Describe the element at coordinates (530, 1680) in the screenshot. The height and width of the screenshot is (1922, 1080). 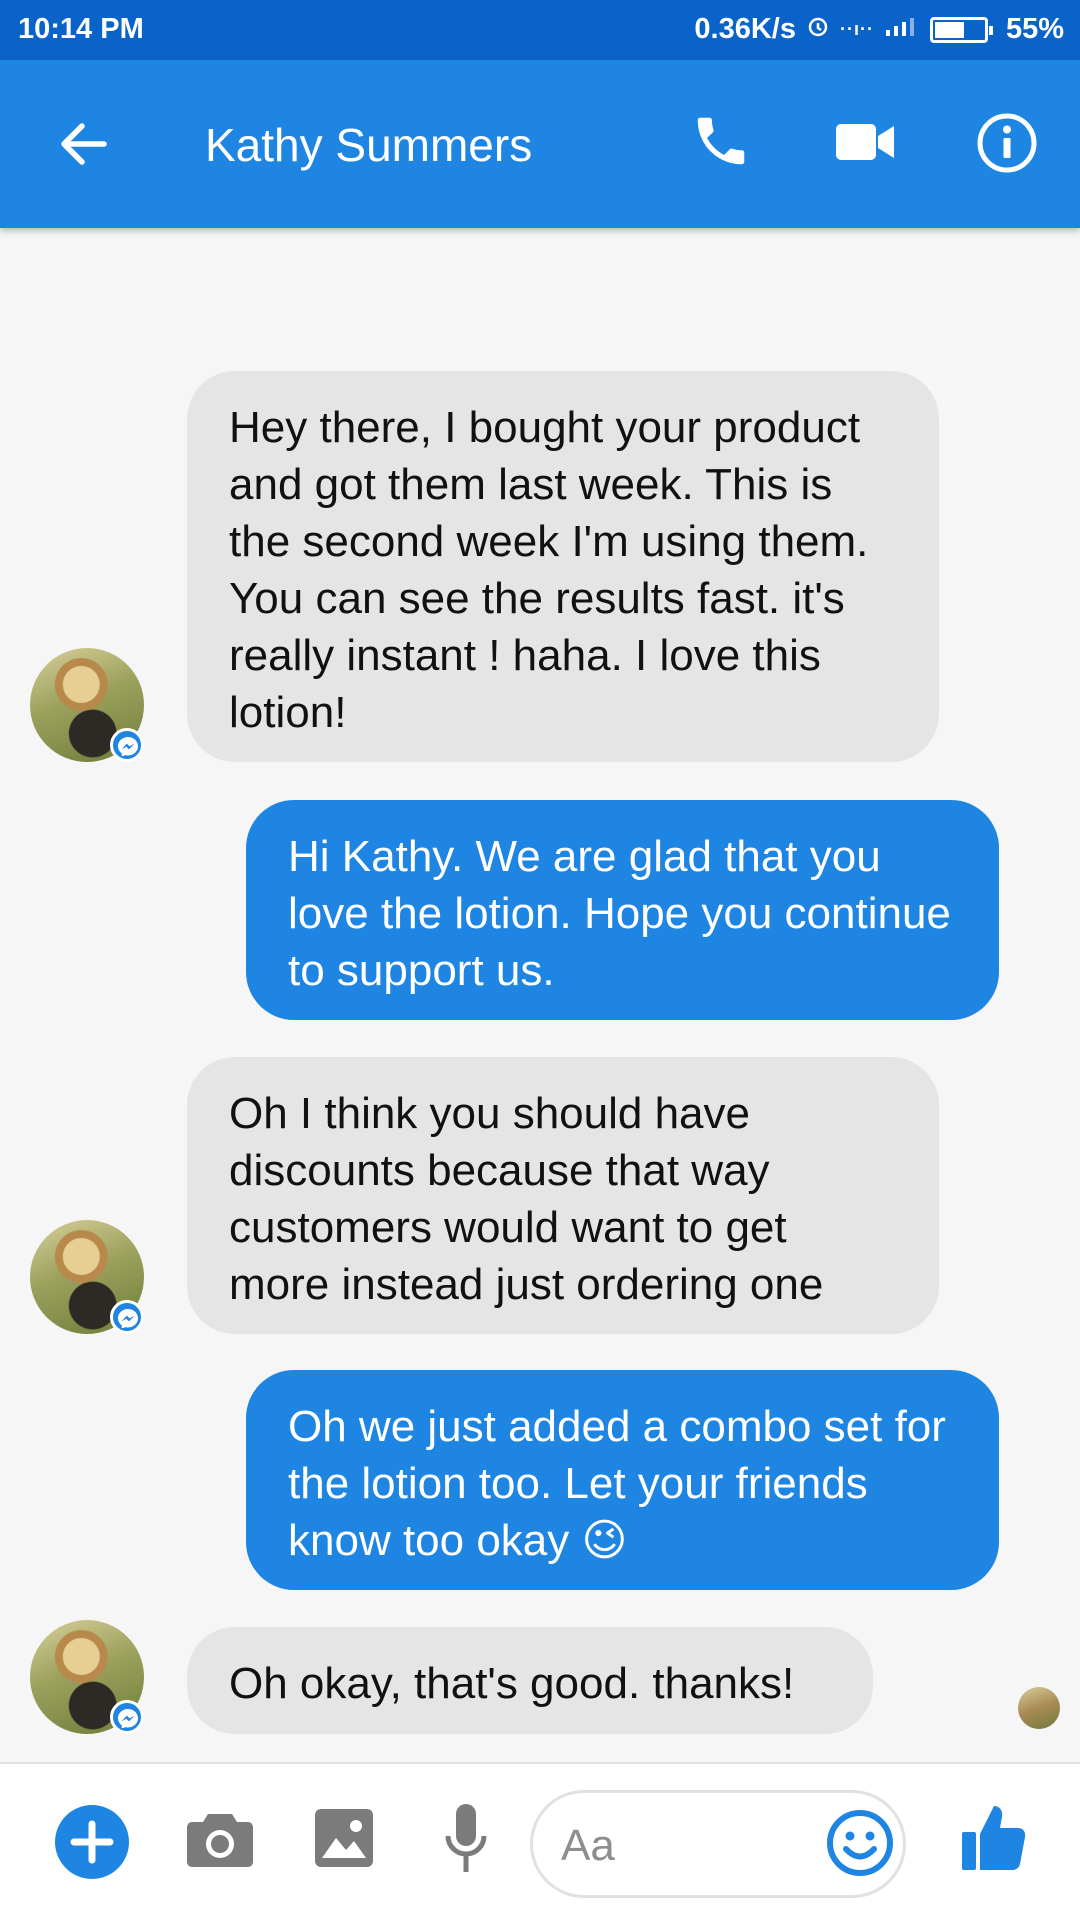
I see `message-bubble-incoming: Oh okay, that's good. thanks!` at that location.